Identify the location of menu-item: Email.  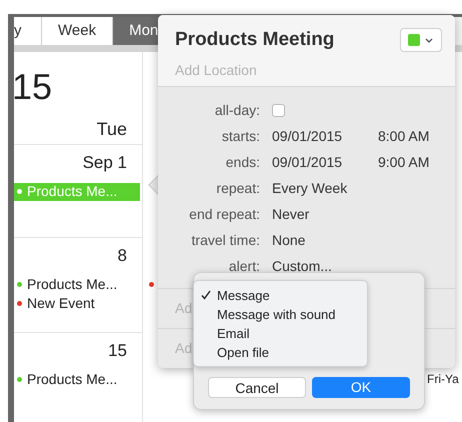
(280, 333).